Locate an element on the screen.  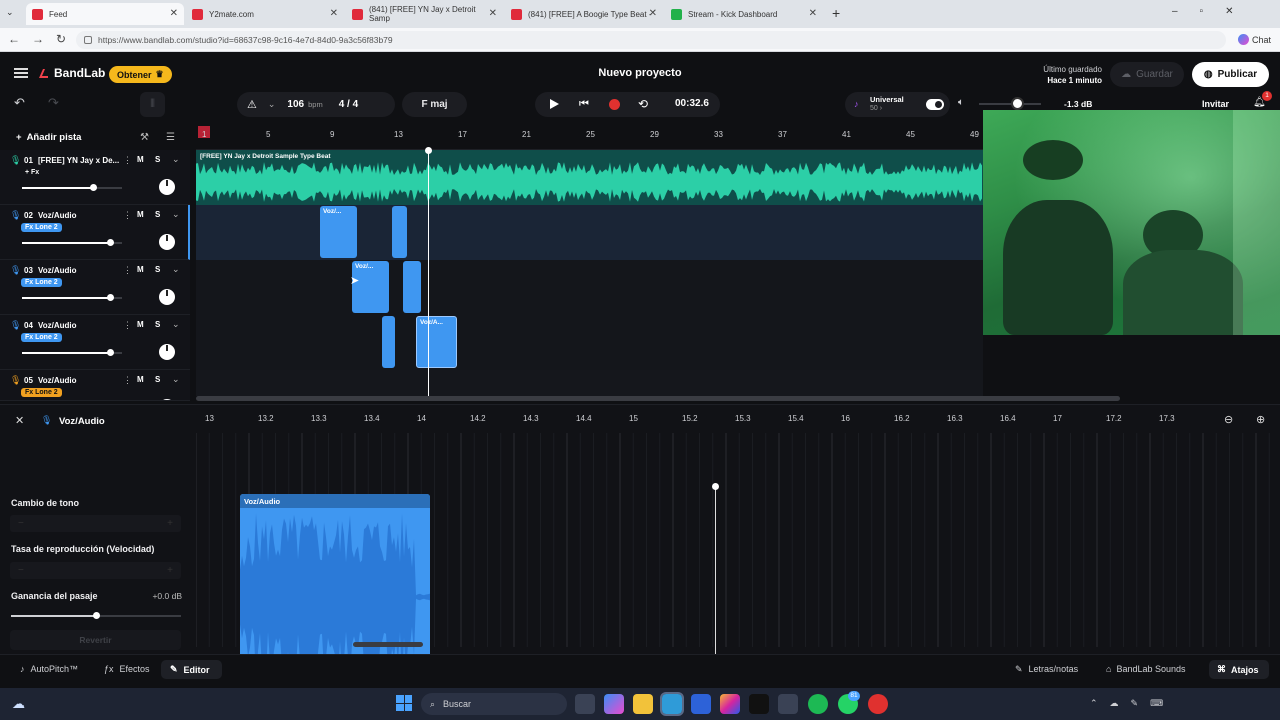
file-explorer-icon is located at coordinates (643, 704).